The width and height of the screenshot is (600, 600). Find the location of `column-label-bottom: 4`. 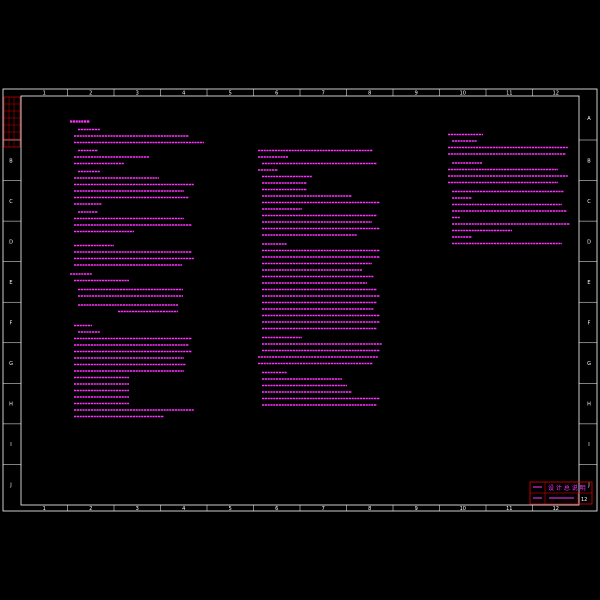

column-label-bottom: 4 is located at coordinates (183, 509).